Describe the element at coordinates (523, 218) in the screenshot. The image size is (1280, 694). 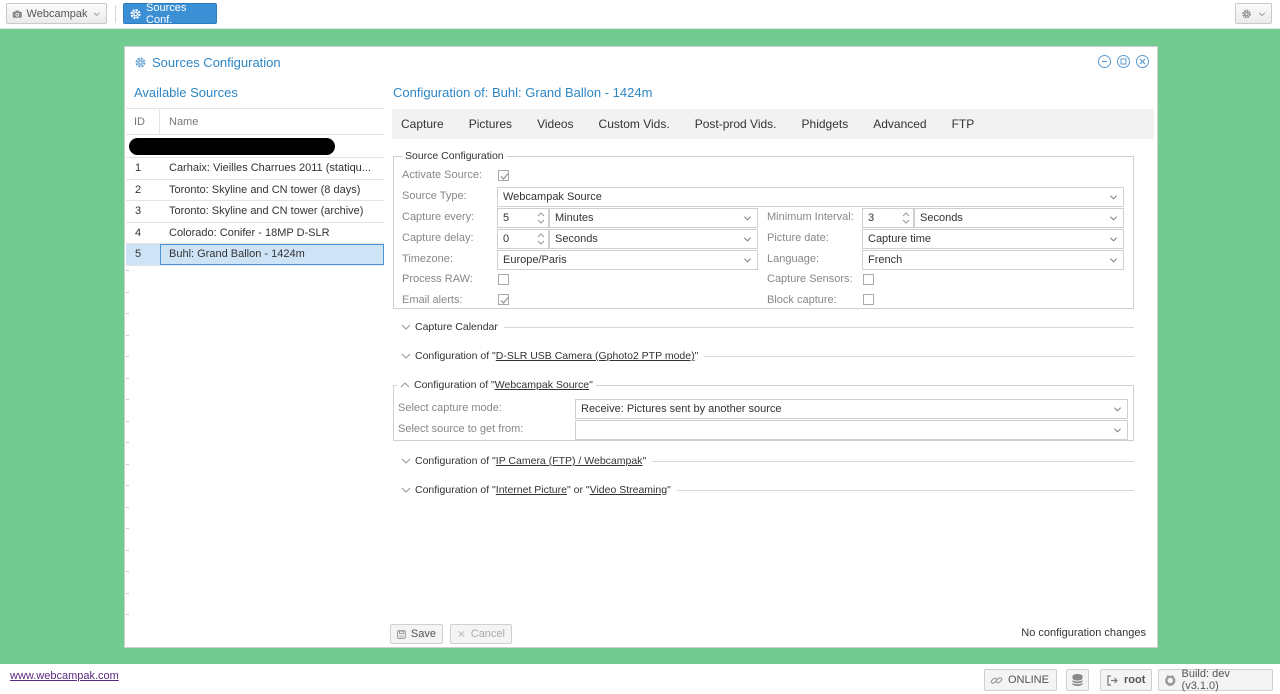
I see `capture-every-input: 5` at that location.